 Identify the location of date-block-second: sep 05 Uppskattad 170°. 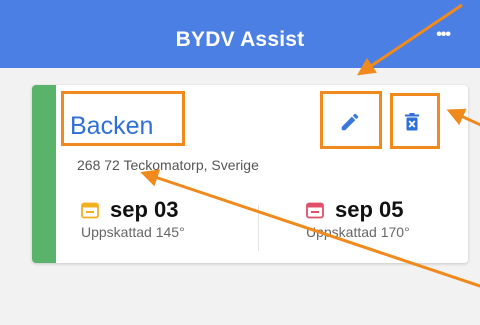
(357, 218).